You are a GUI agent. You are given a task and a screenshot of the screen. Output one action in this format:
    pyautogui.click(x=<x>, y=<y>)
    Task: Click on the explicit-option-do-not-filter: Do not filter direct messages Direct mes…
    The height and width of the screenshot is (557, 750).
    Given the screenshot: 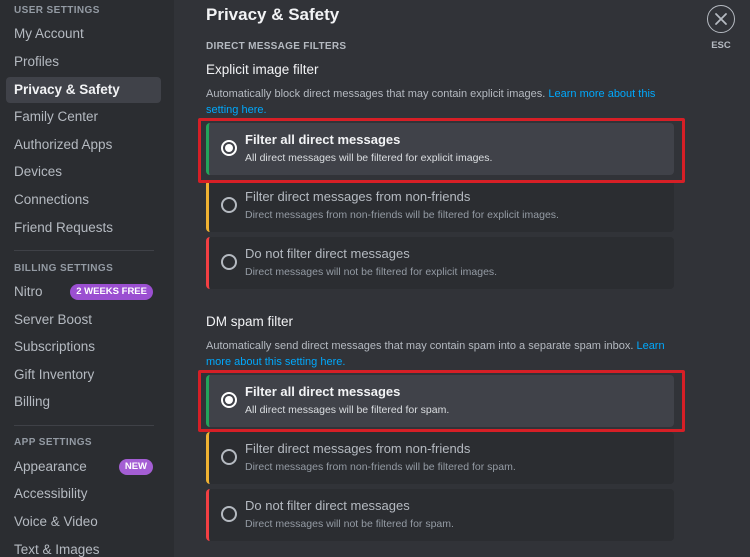 What is the action you would take?
    pyautogui.click(x=440, y=263)
    